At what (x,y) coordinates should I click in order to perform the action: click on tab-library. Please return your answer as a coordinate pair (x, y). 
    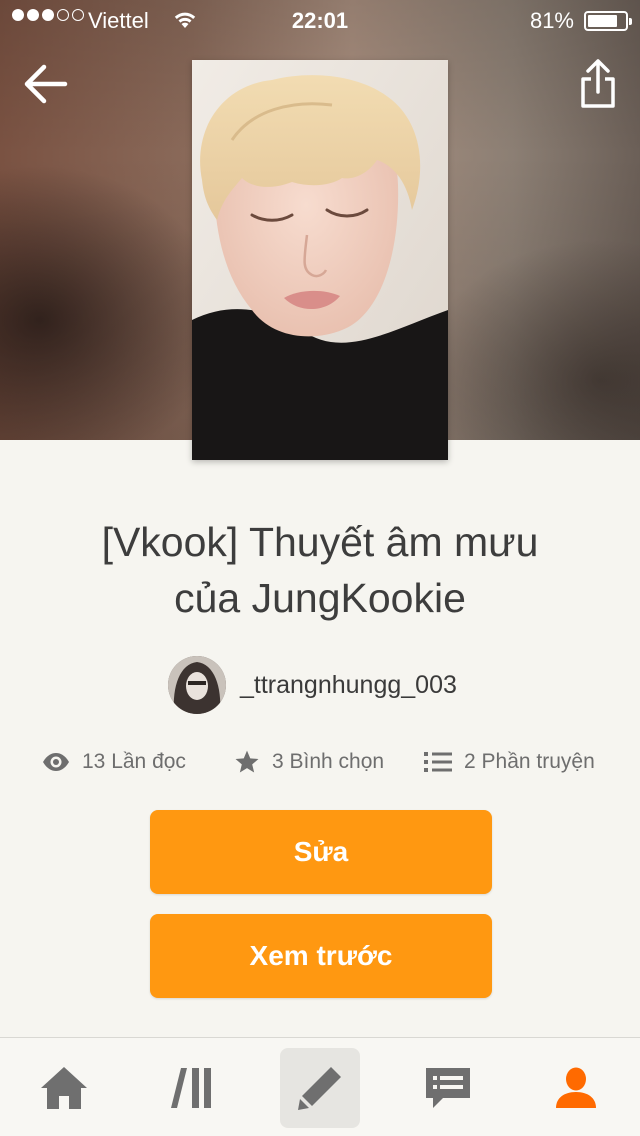
    Looking at the image, I should click on (192, 1088).